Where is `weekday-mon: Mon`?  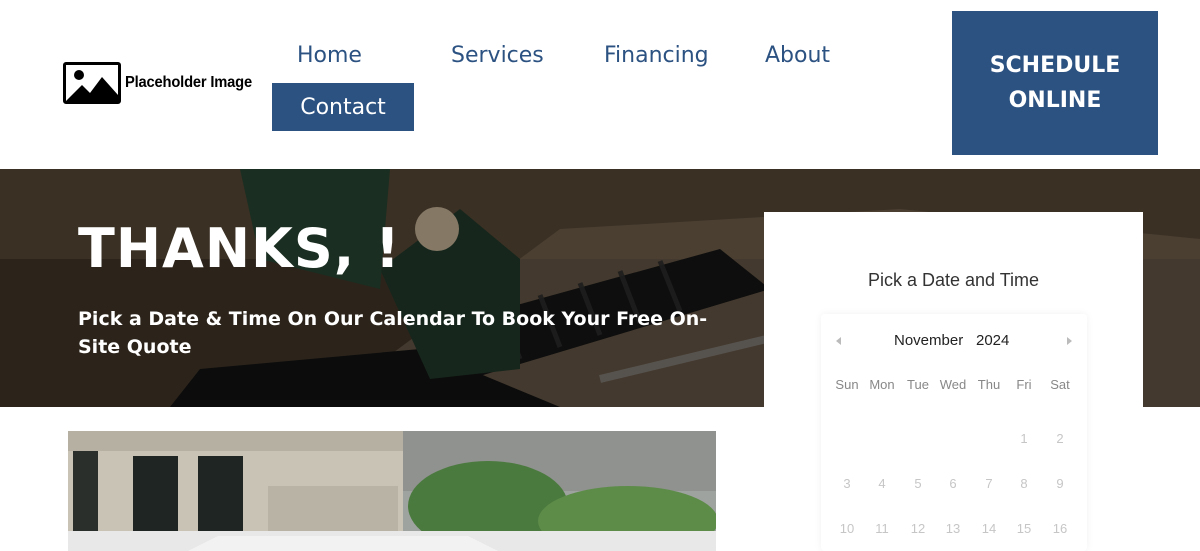 weekday-mon: Mon is located at coordinates (882, 384).